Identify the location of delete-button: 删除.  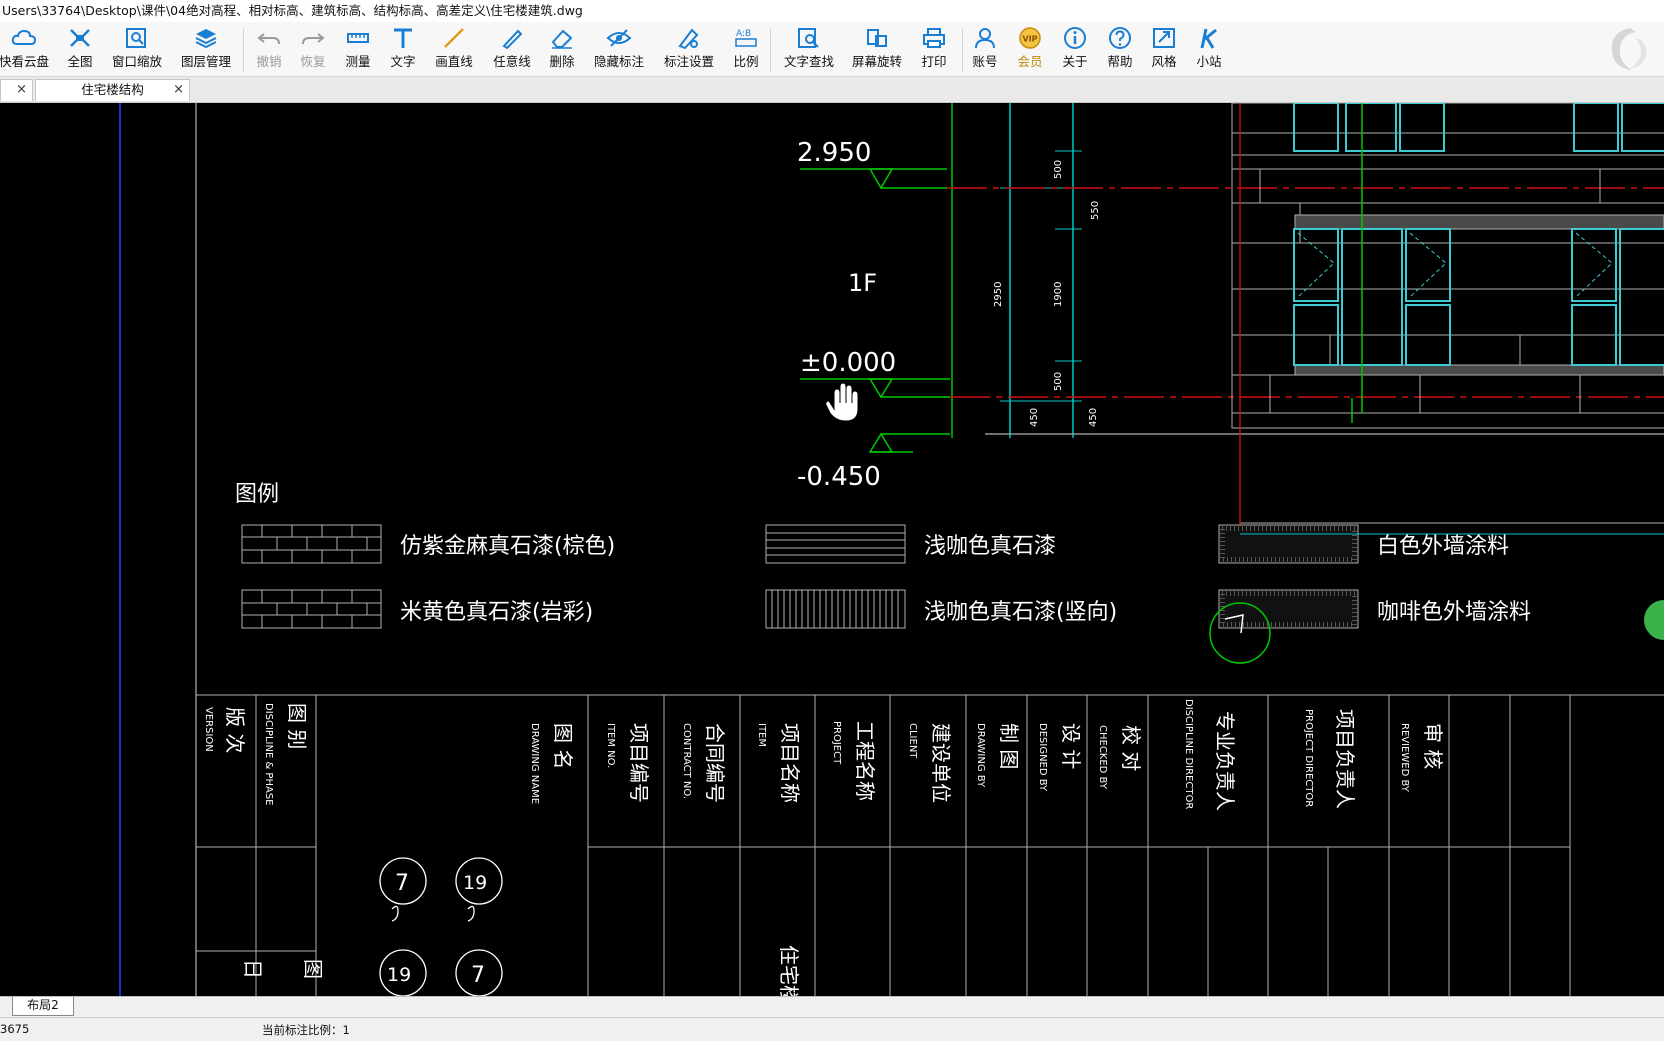
(562, 50).